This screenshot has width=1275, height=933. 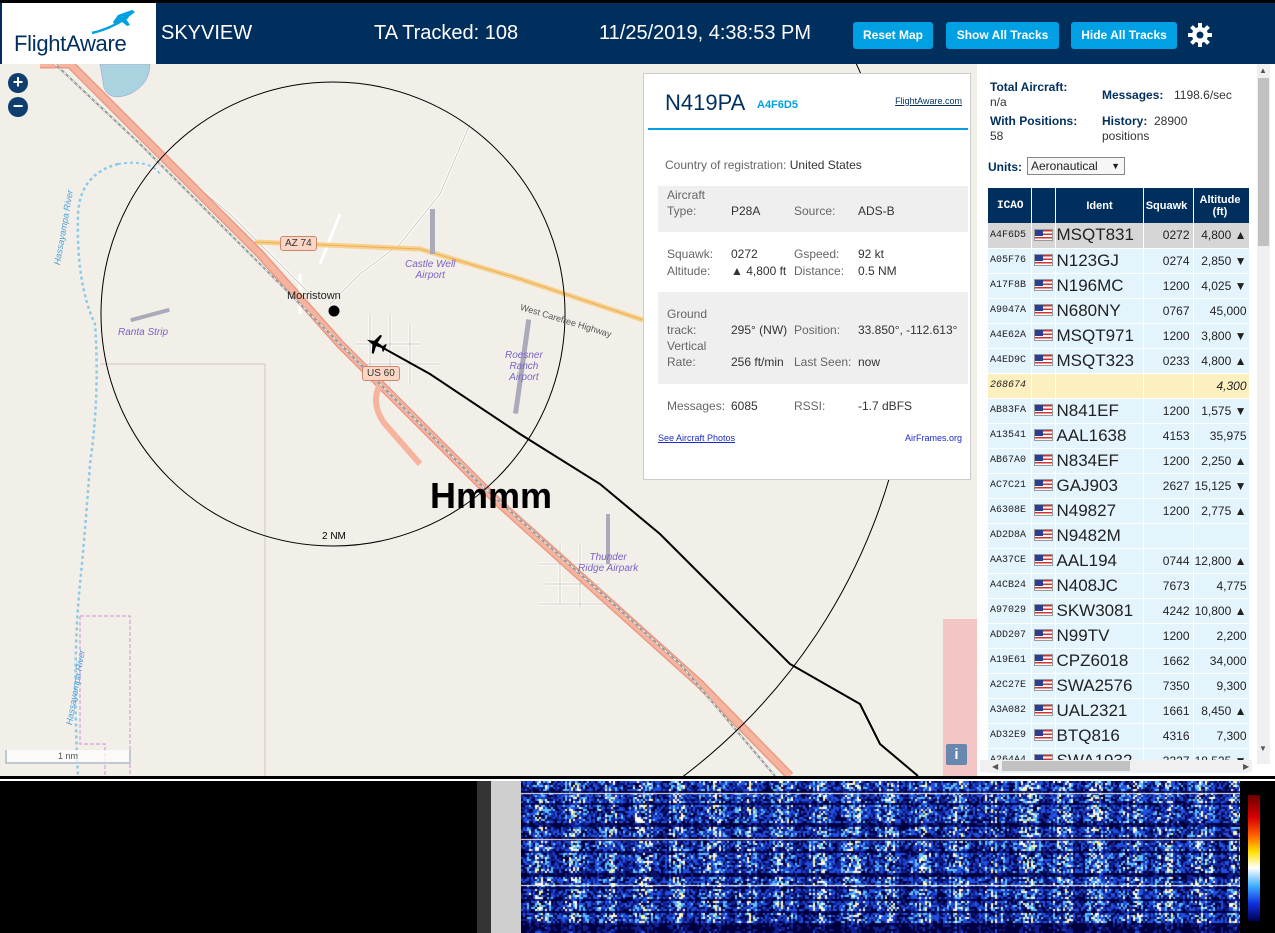 I want to click on cell-icao: A6308E, so click(x=1010, y=511).